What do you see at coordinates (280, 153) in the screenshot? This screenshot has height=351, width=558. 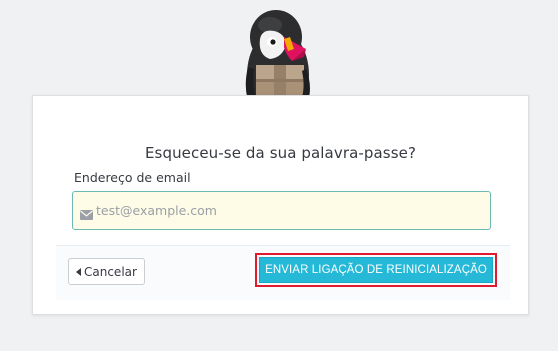 I see `page-title: Esqueceu-se da sua palavra-passe?` at bounding box center [280, 153].